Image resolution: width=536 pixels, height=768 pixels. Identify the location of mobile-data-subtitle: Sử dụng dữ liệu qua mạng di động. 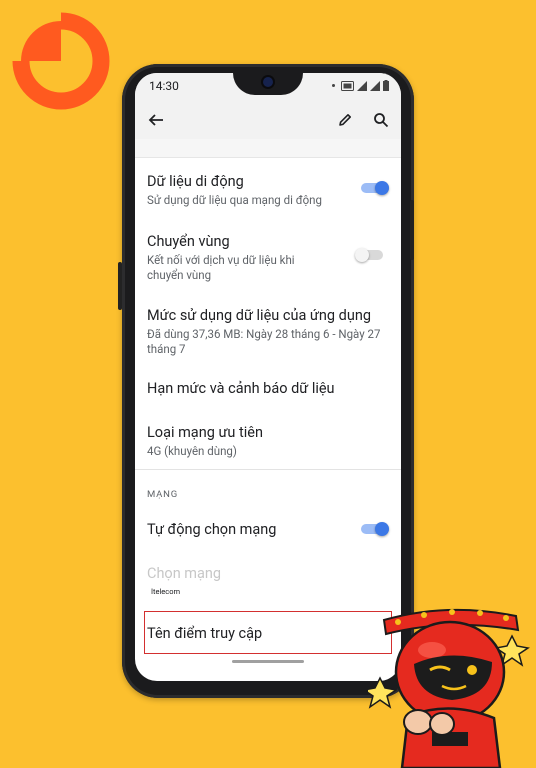
(234, 200).